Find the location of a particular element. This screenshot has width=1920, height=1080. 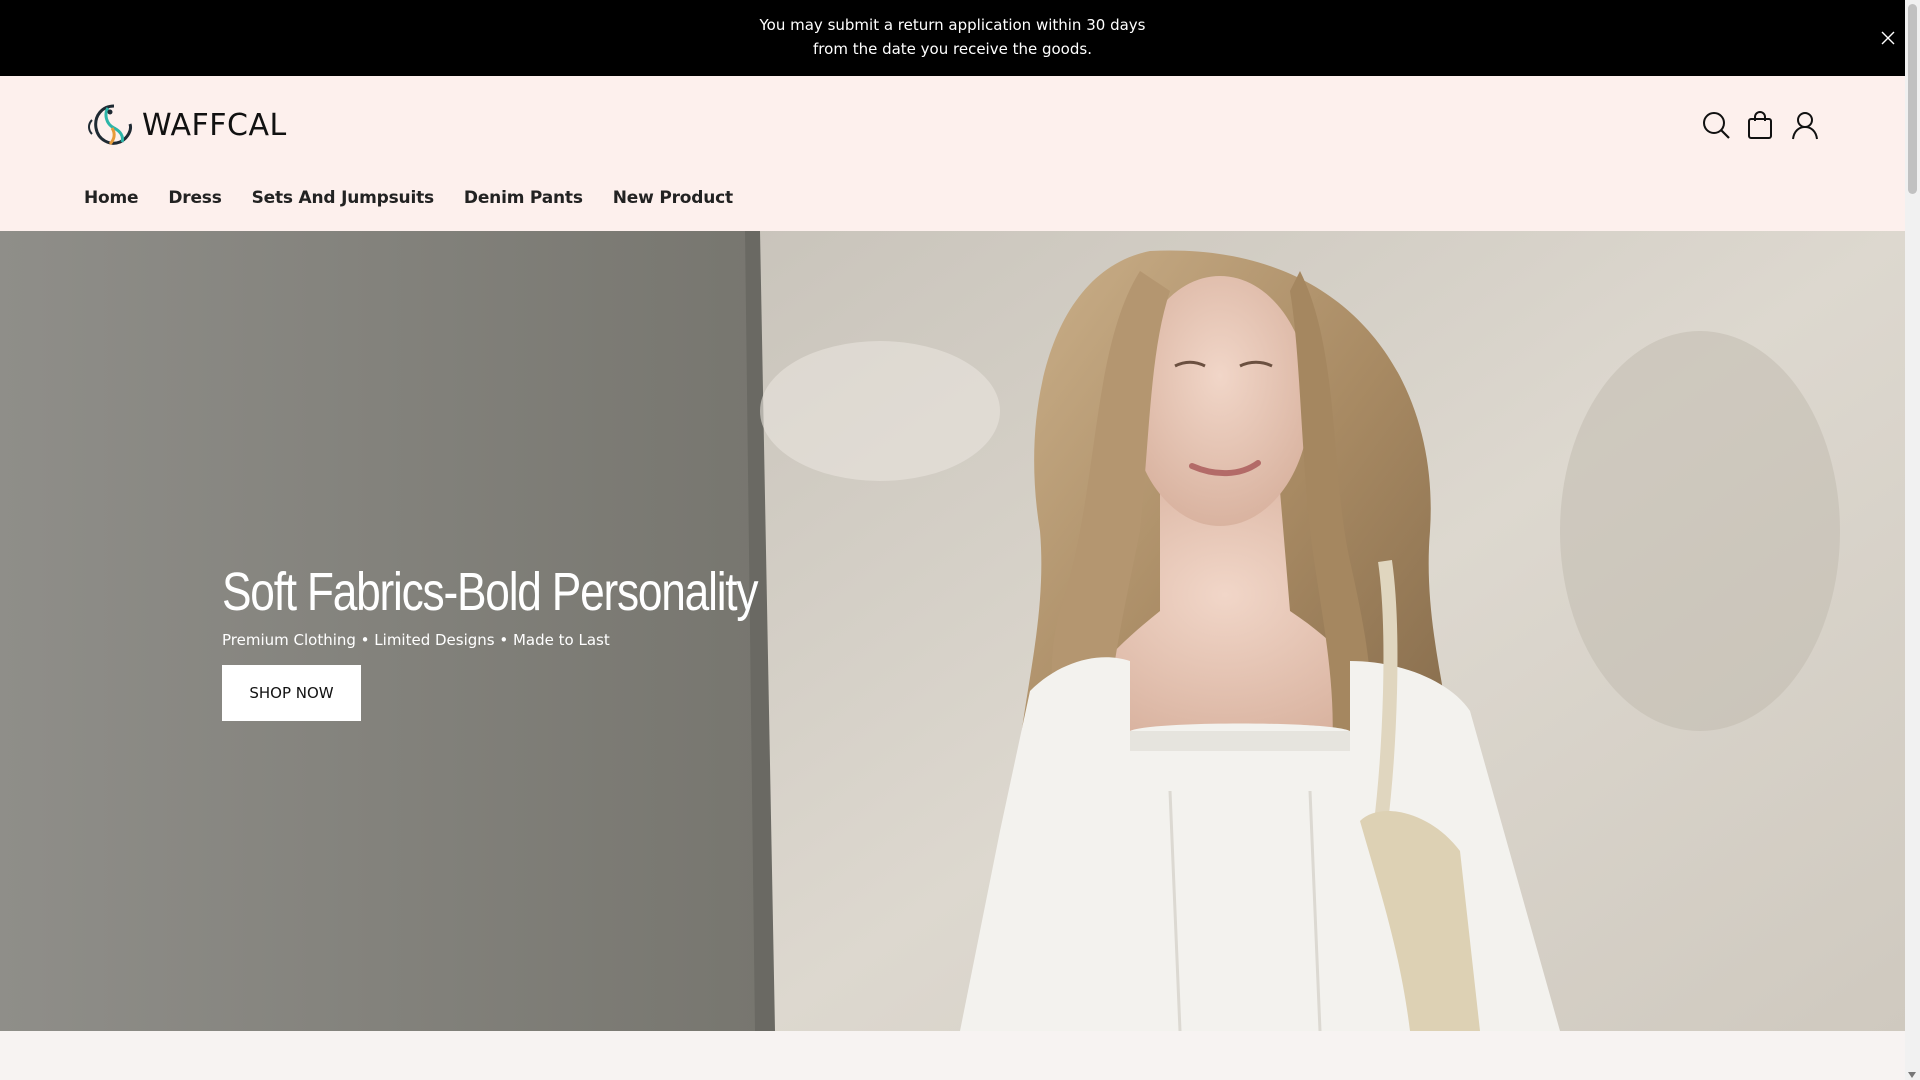

logo-mark-icon is located at coordinates (110, 125).